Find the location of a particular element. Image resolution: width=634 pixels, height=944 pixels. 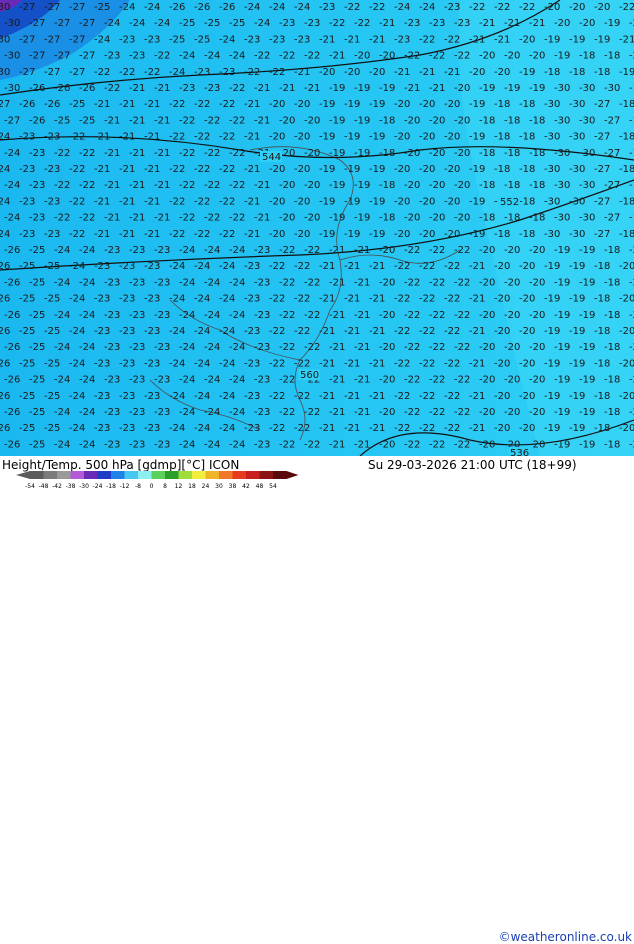

scale-arrow-right is located at coordinates (292, 475).